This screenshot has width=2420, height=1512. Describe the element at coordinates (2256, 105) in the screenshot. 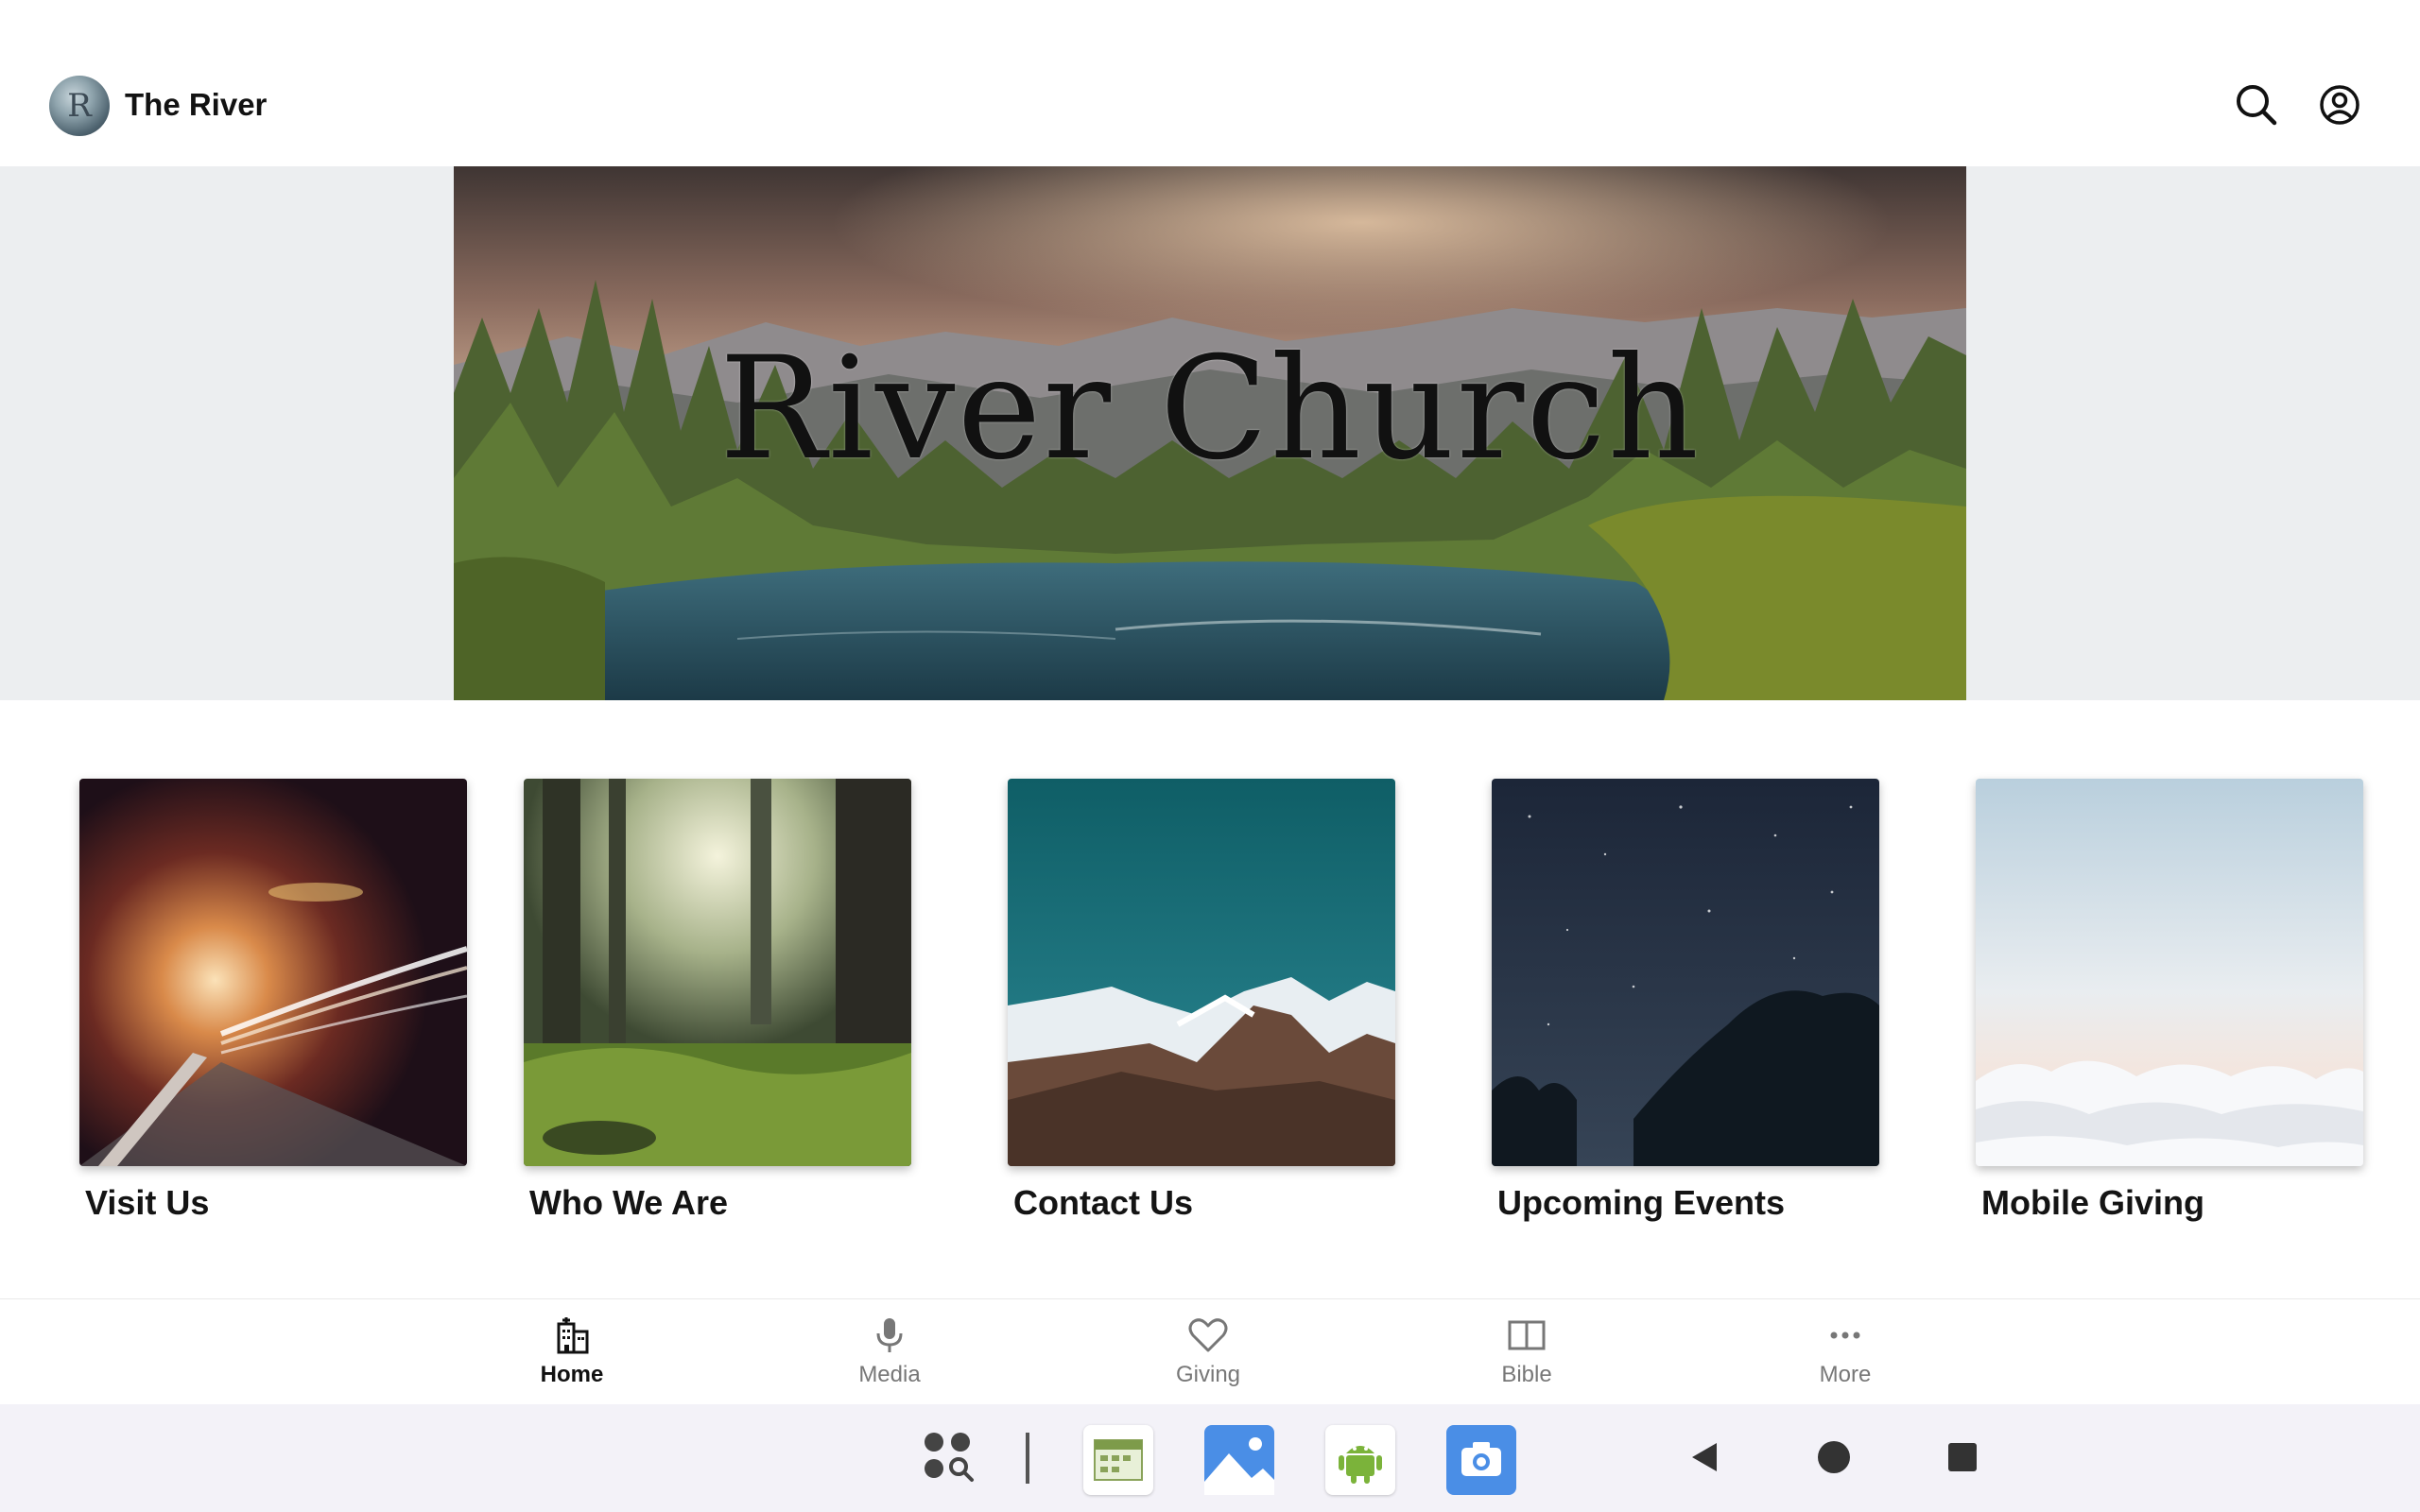

I see `search-icon` at that location.